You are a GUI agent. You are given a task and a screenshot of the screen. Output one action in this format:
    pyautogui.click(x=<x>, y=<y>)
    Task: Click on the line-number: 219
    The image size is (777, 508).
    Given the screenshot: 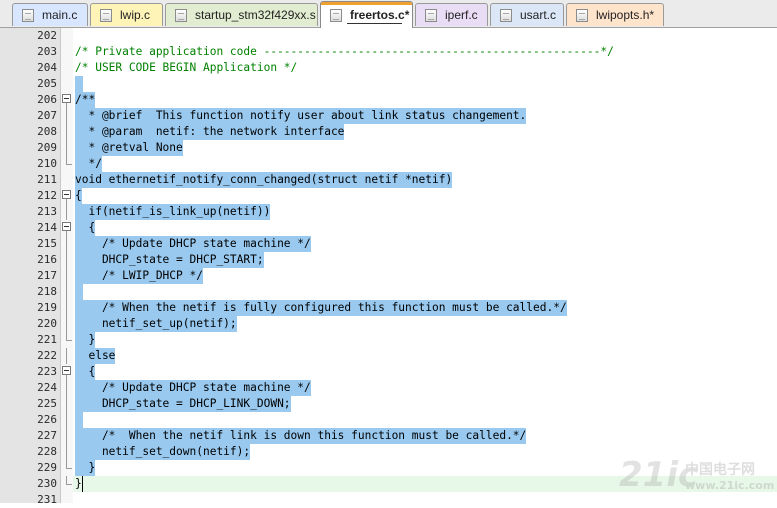 What is the action you would take?
    pyautogui.click(x=47, y=307)
    